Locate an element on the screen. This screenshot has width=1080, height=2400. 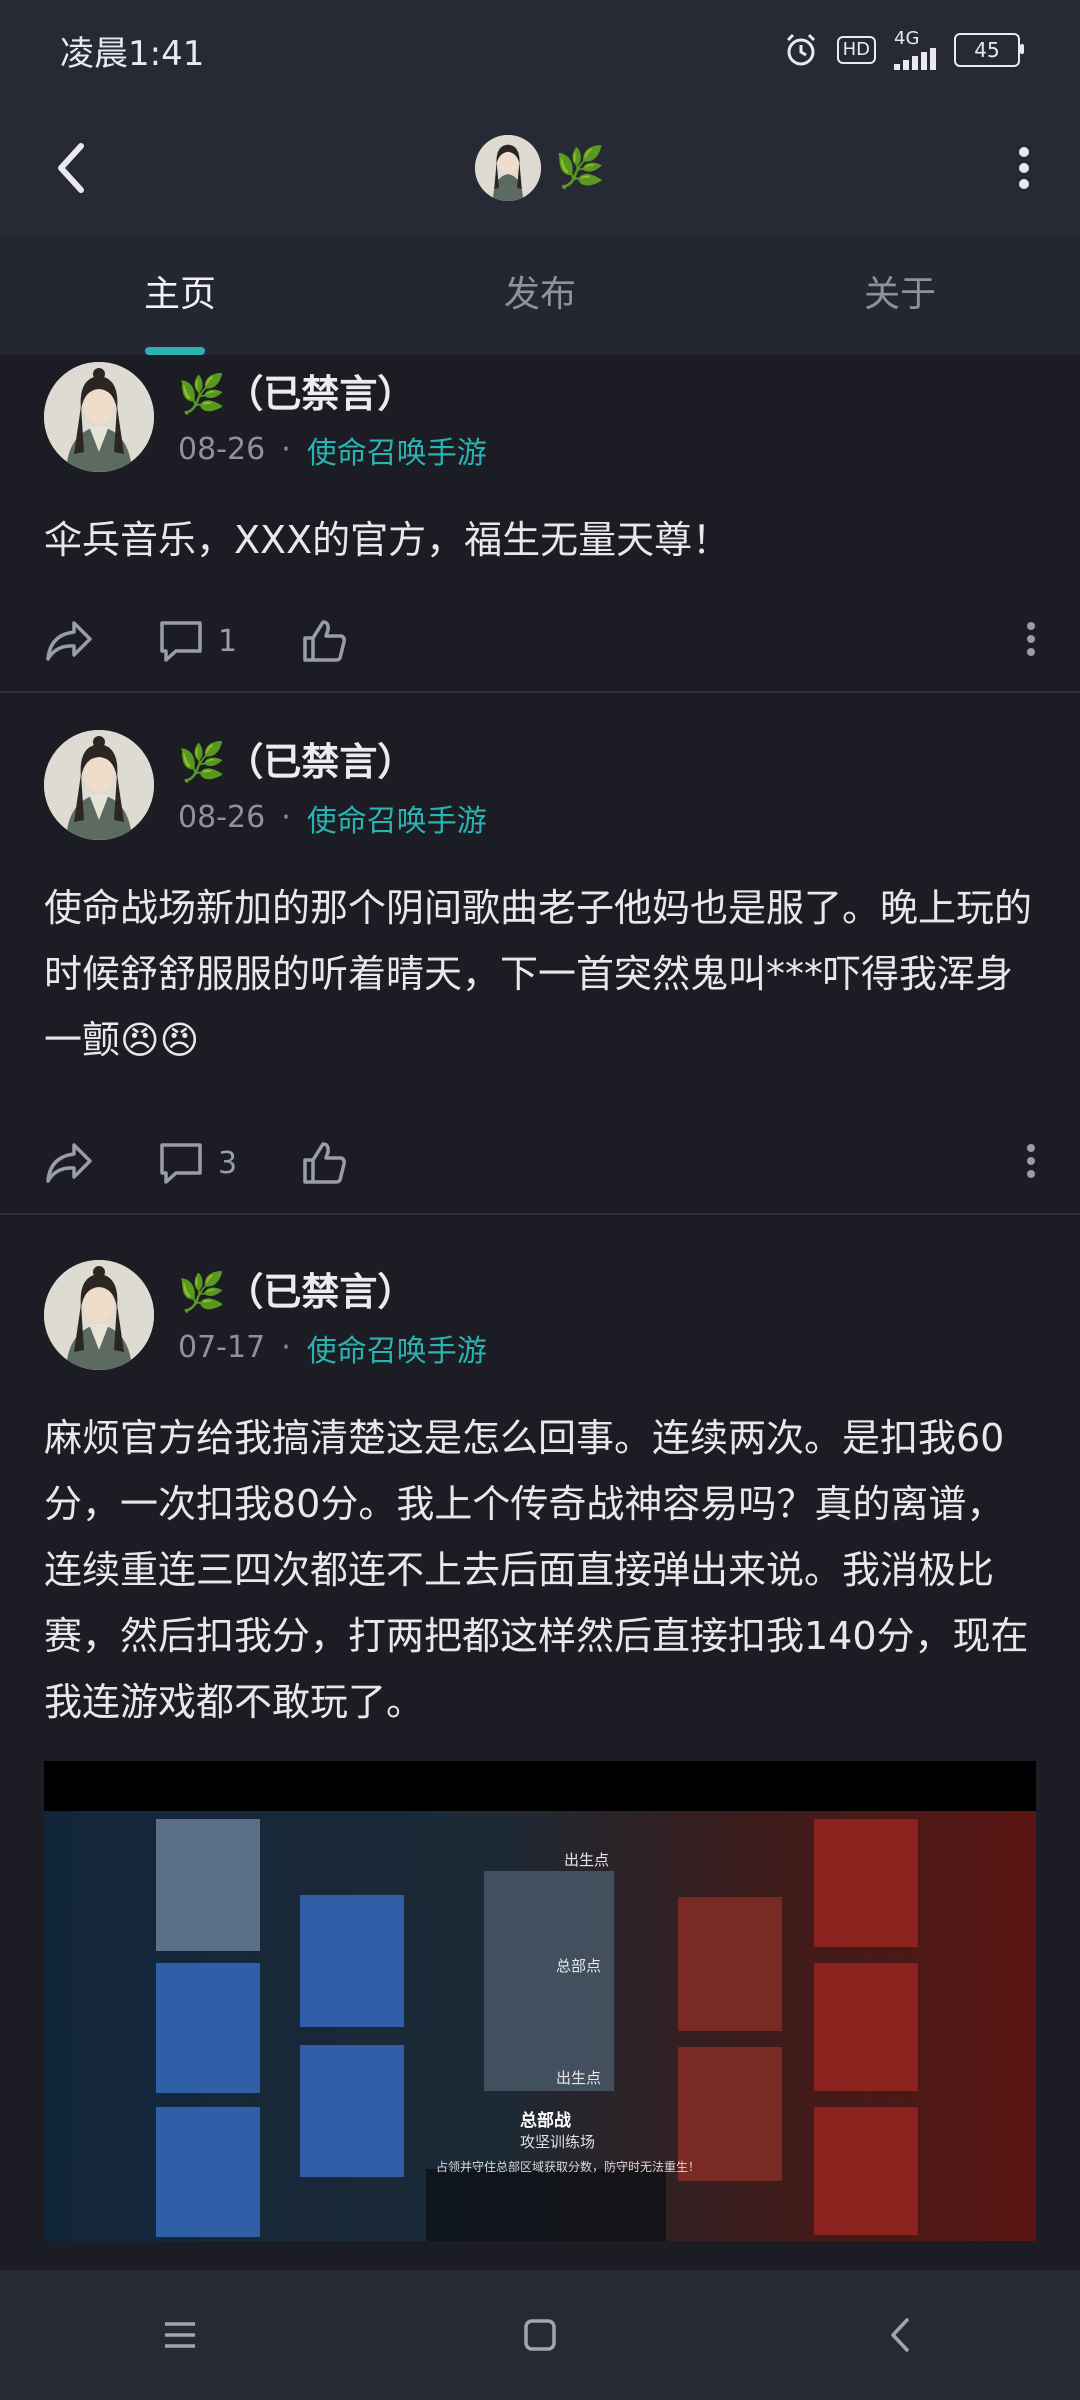
network-type: 4G is located at coordinates (907, 38).